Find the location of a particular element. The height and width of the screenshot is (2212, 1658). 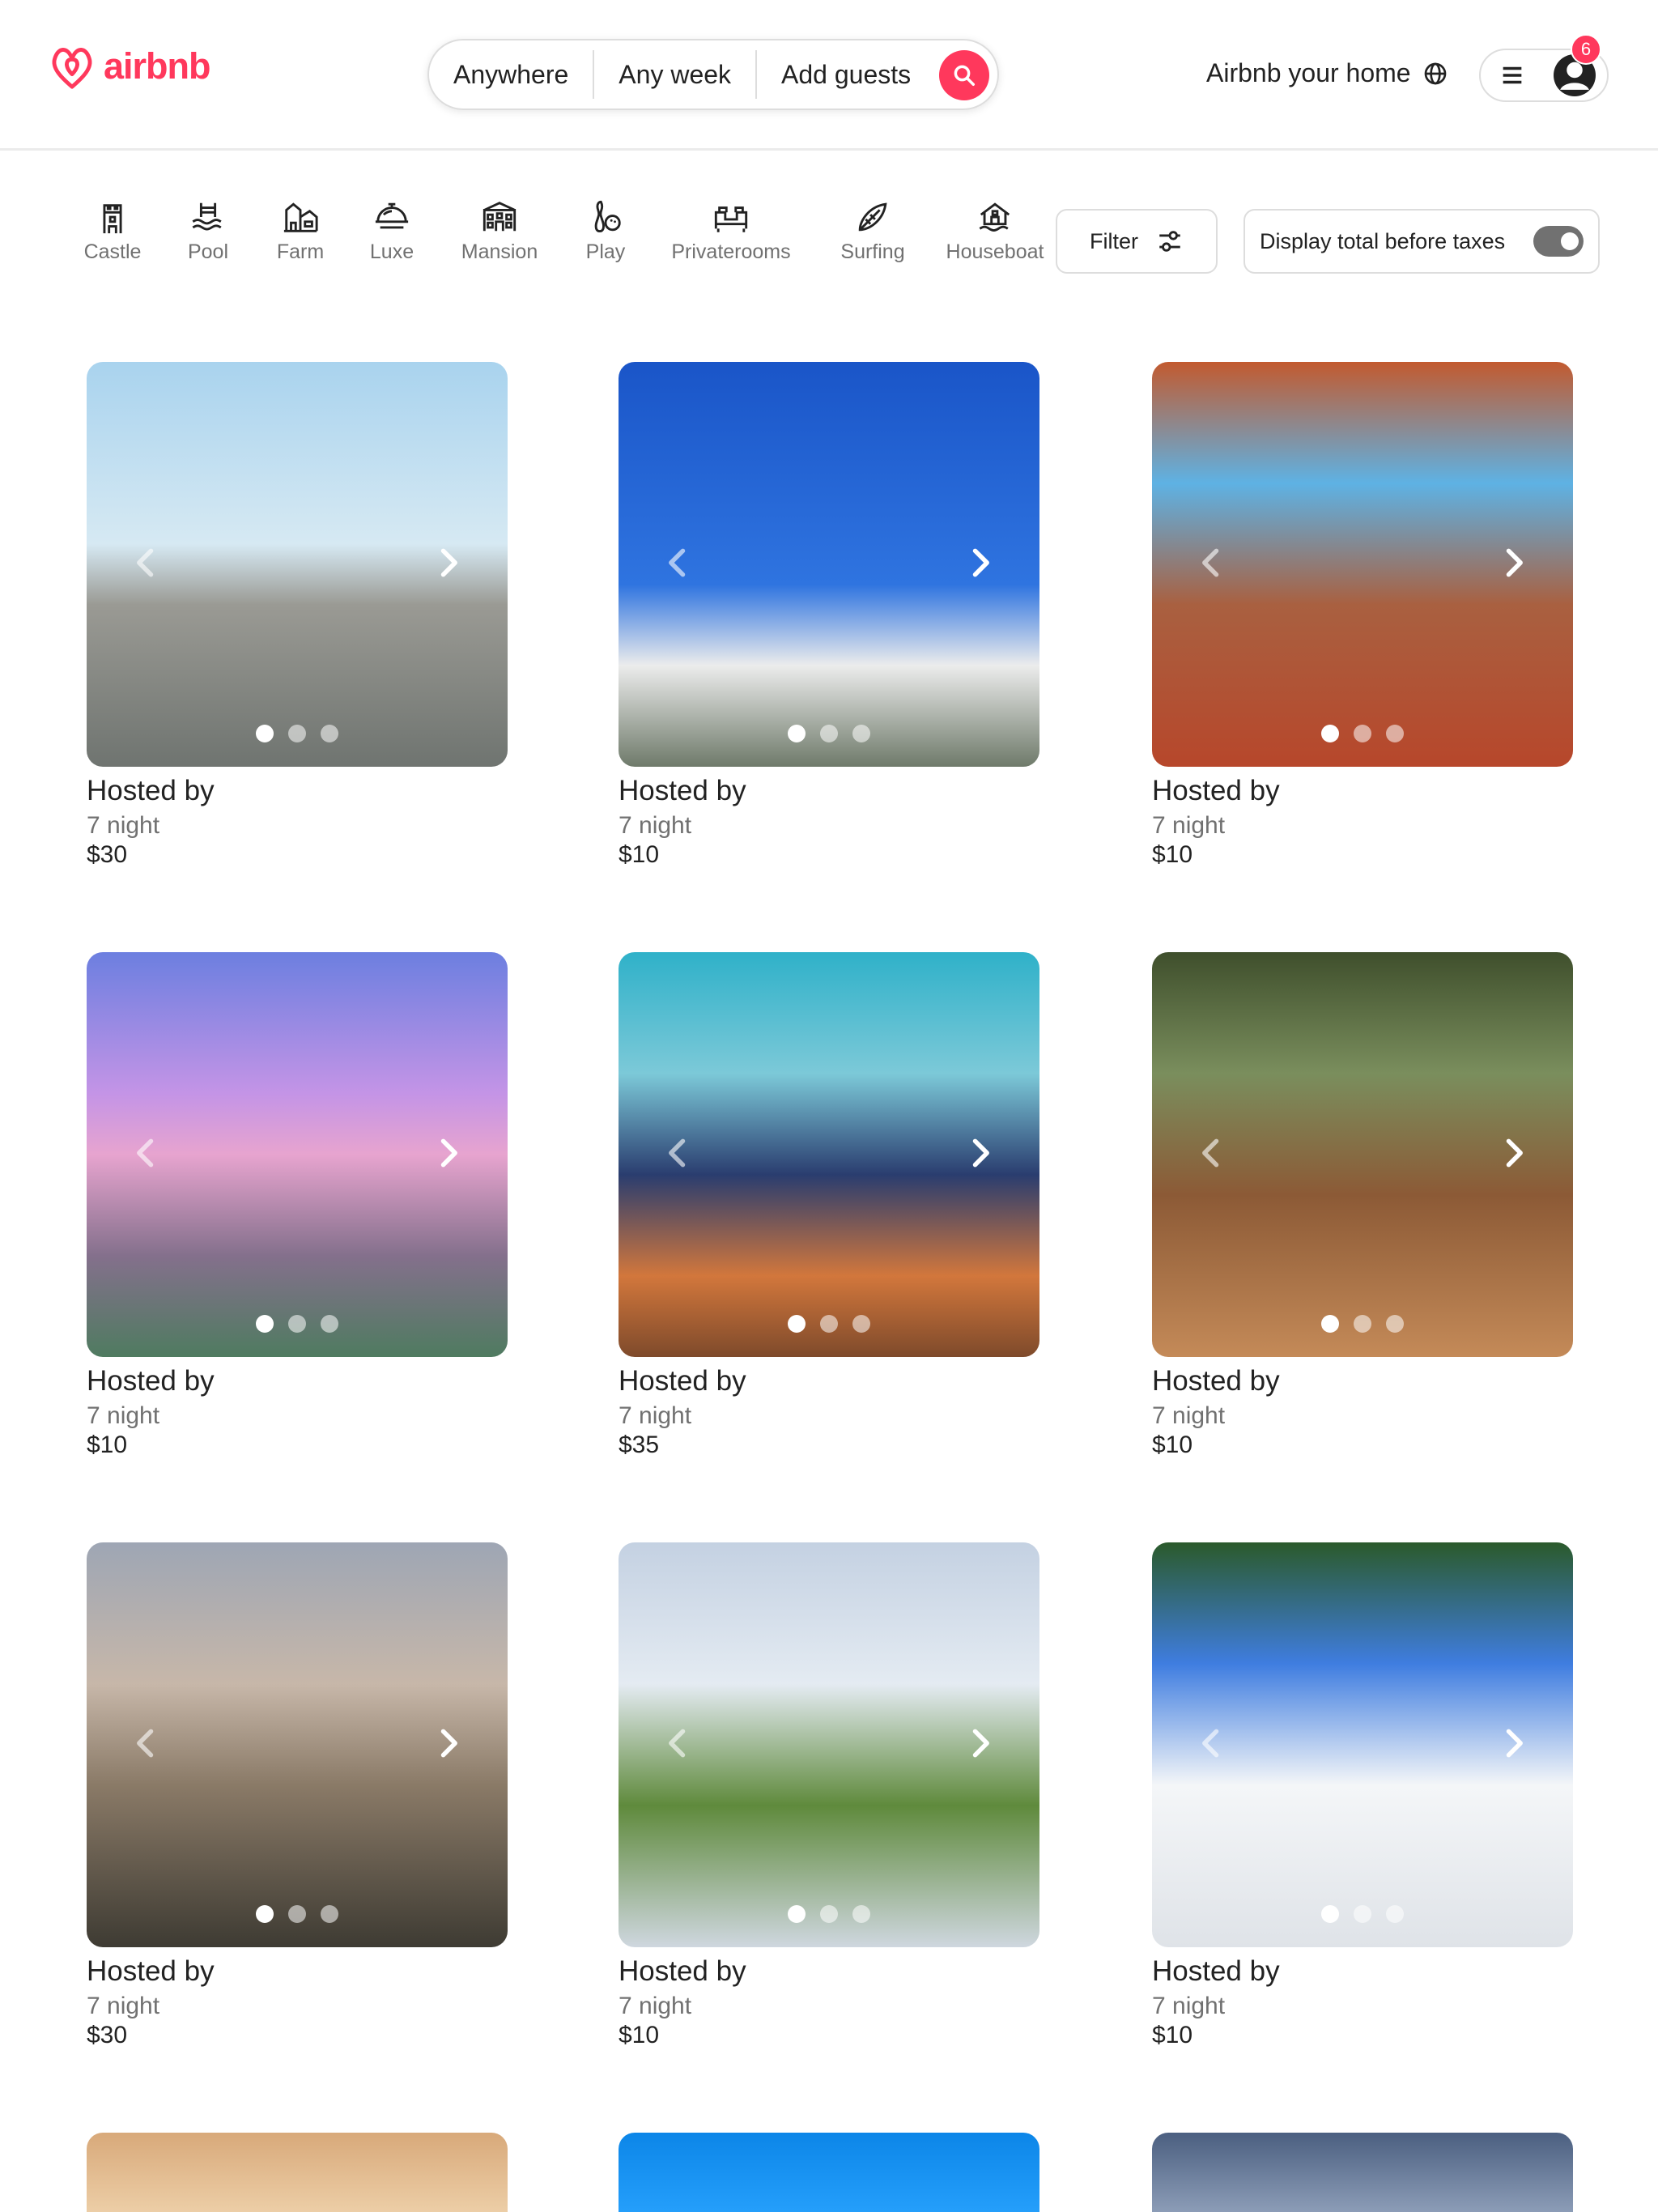

search-where: Anywhere is located at coordinates (511, 74).